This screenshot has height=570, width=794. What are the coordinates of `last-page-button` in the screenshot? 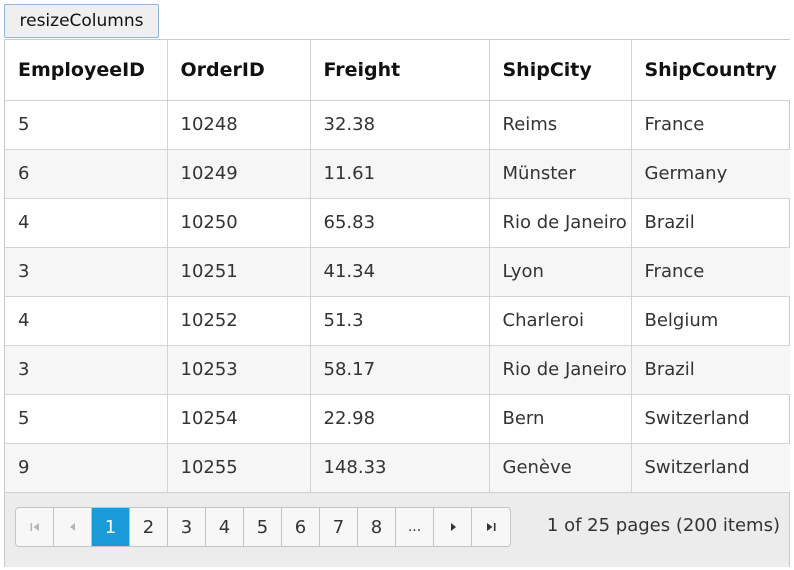 It's located at (491, 527).